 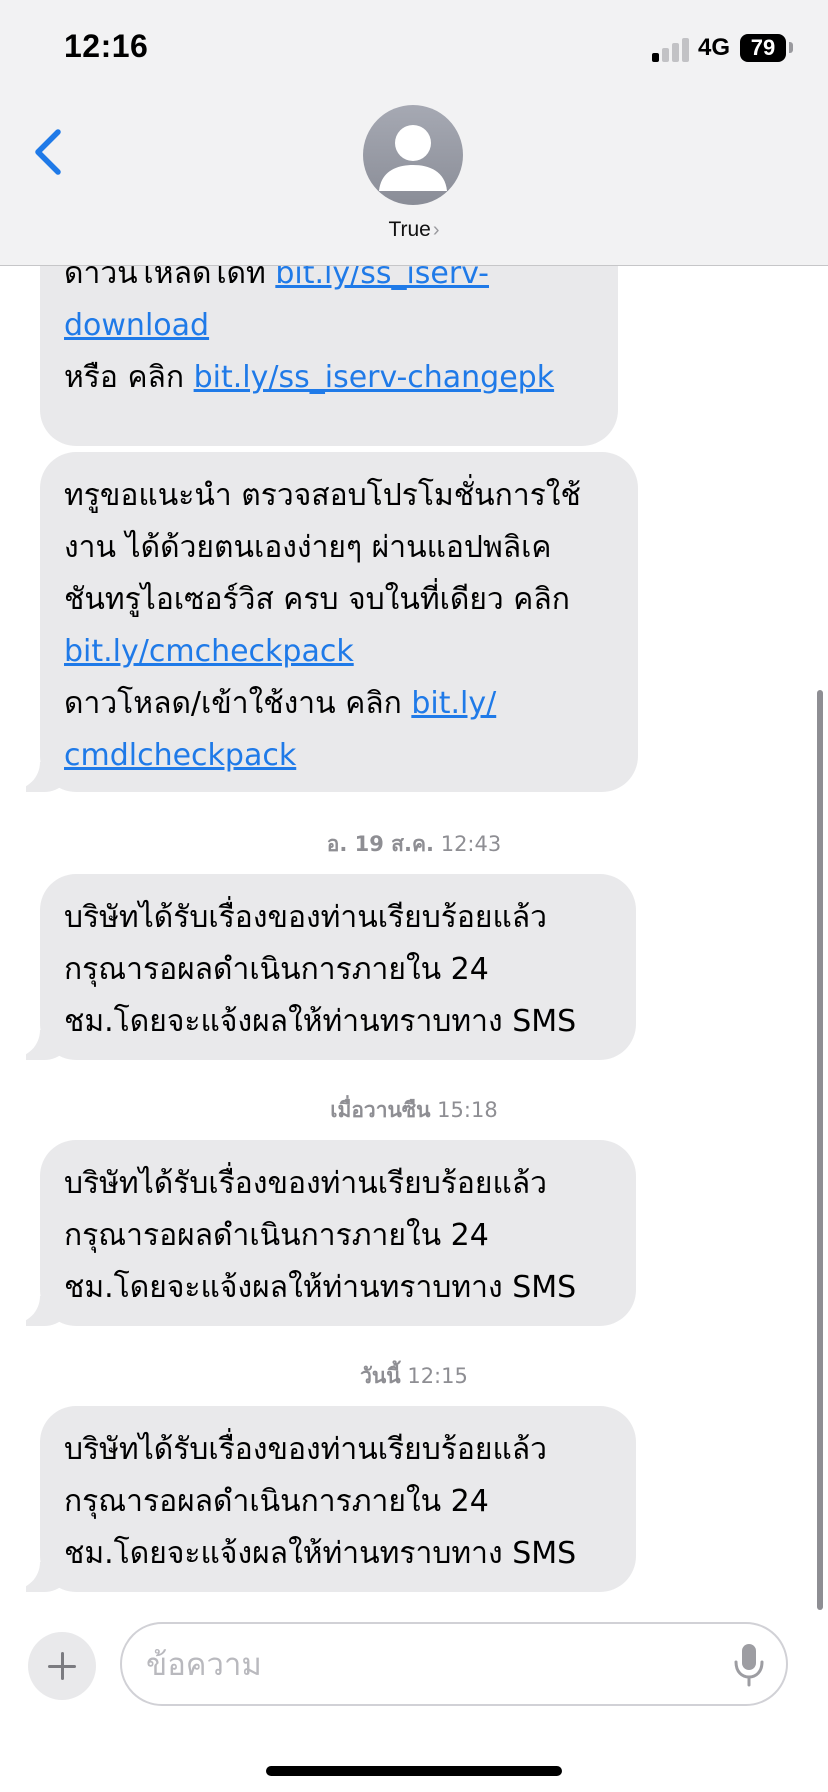 I want to click on scrollbar, so click(x=820, y=1150).